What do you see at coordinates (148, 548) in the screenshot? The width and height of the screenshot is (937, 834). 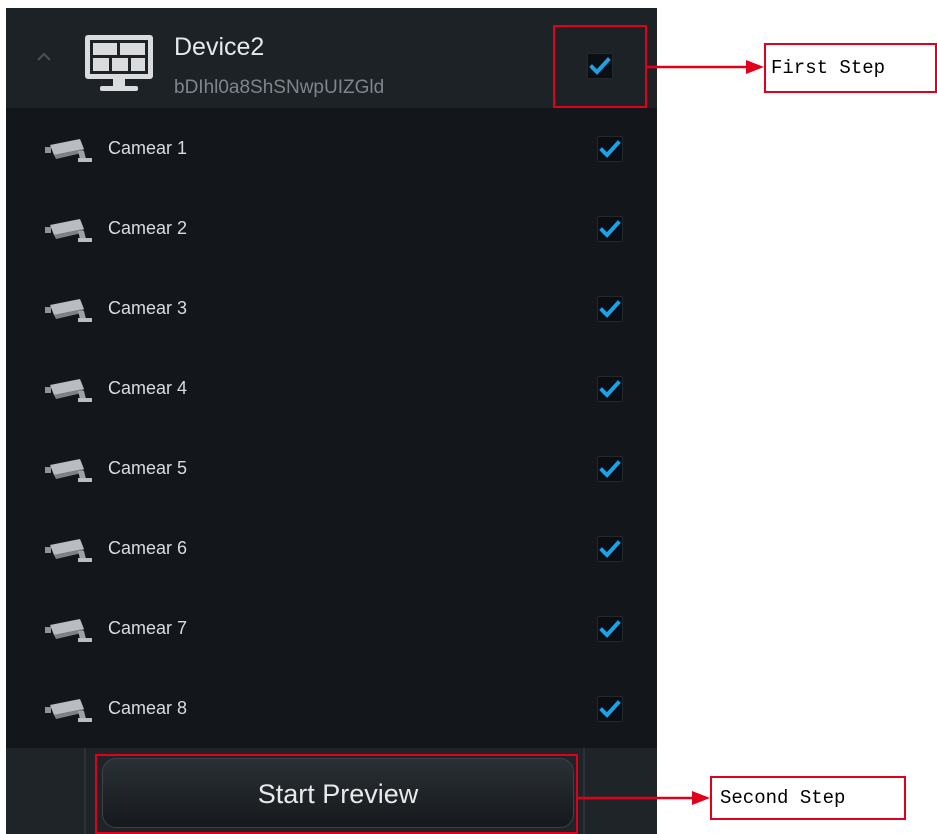 I see `camera-label: Camear 6` at bounding box center [148, 548].